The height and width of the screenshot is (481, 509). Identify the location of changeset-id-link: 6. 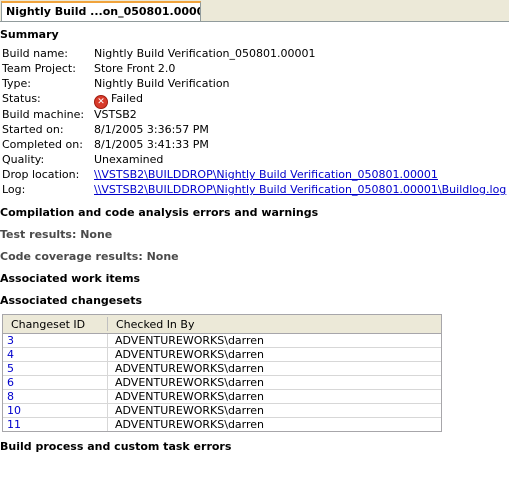
(10, 382).